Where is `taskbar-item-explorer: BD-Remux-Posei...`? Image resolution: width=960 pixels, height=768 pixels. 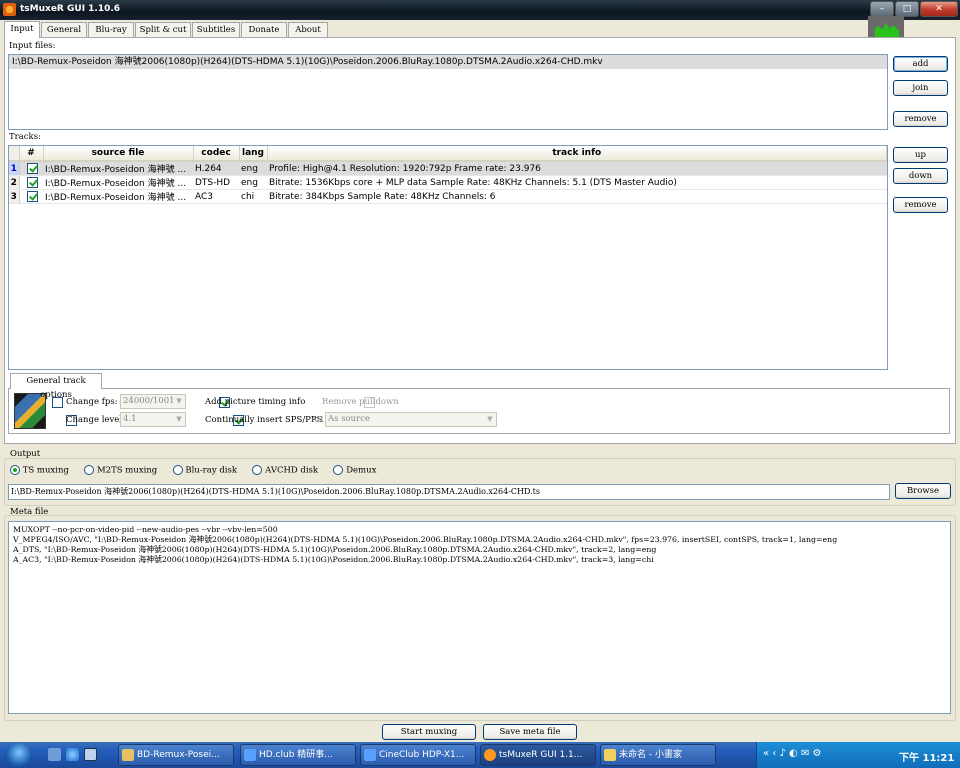
taskbar-item-explorer: BD-Remux-Posei... is located at coordinates (176, 755).